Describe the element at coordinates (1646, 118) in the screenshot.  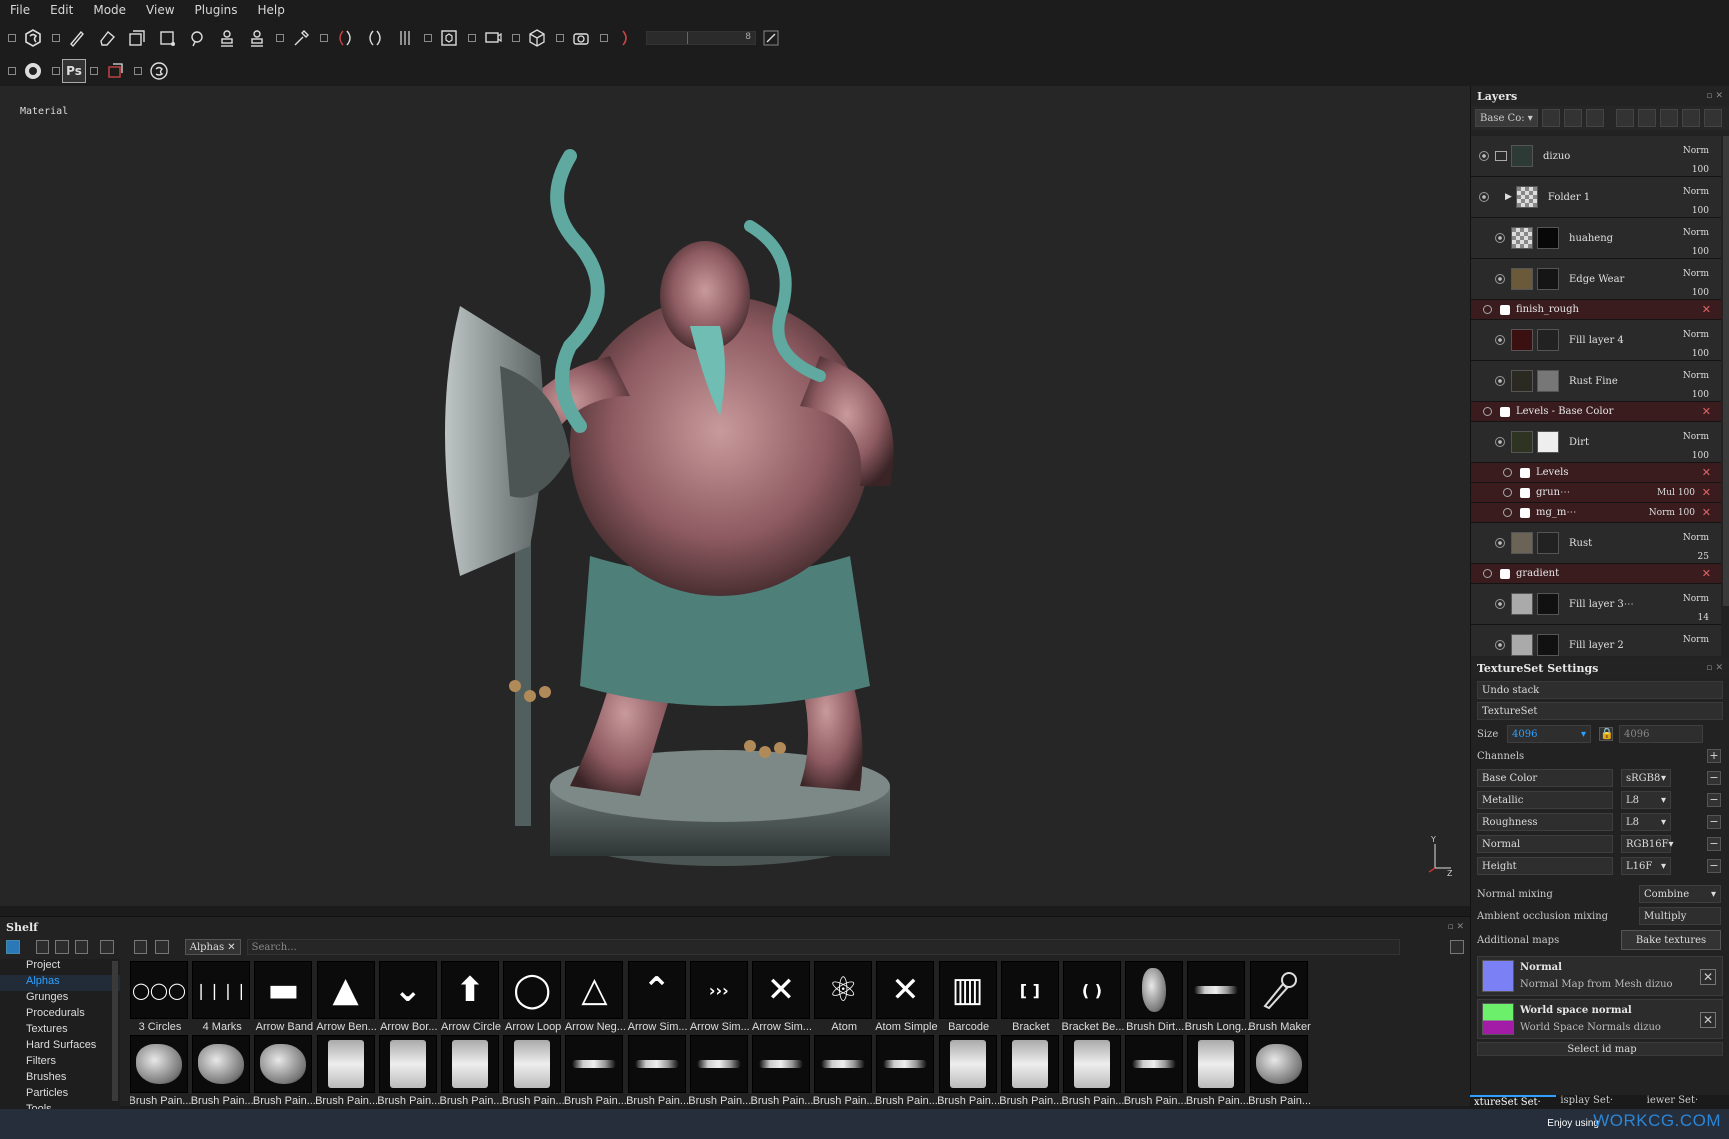
I see `add-fill-icon` at that location.